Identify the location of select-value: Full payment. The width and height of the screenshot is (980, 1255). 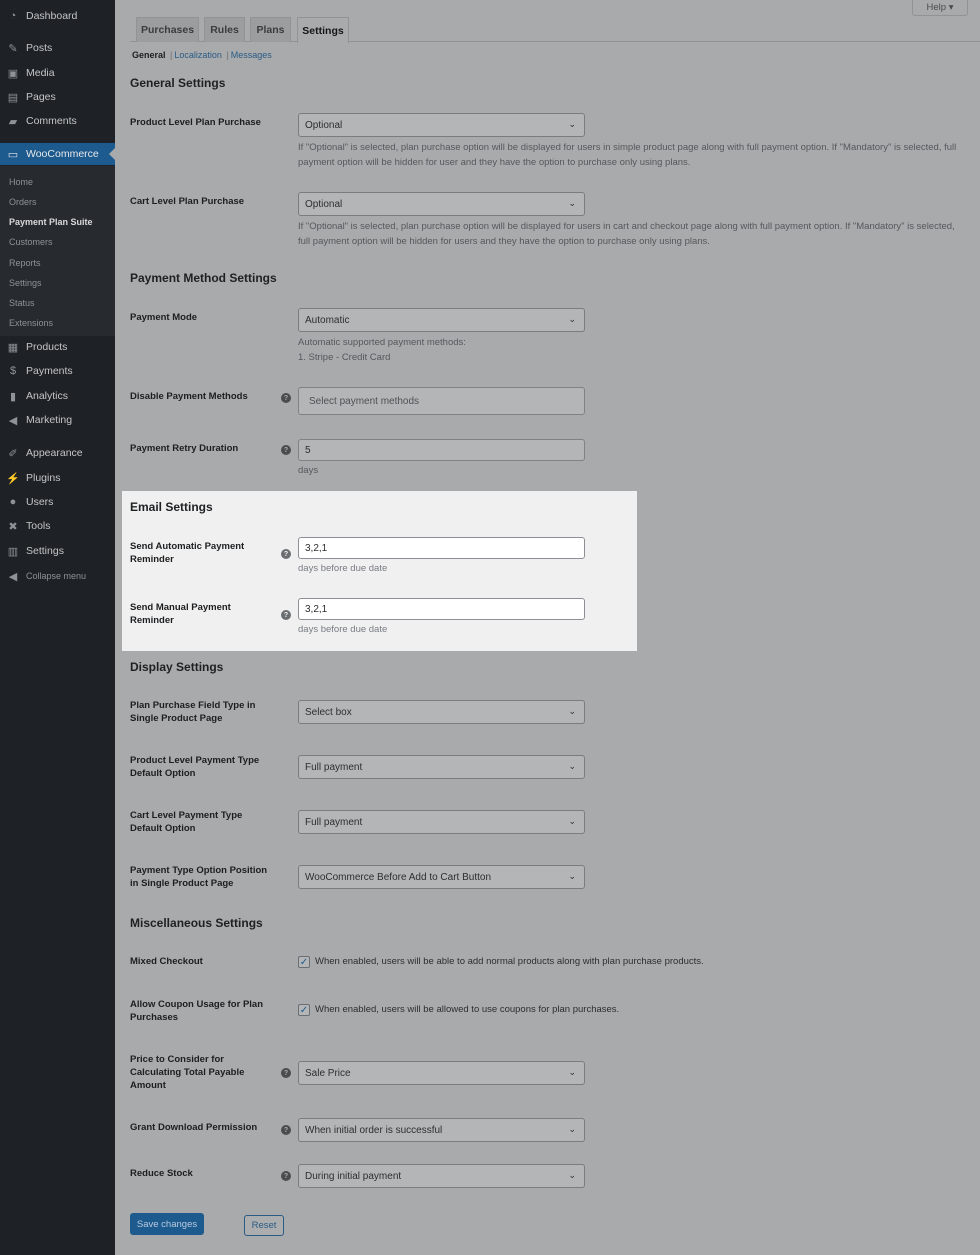
(334, 822).